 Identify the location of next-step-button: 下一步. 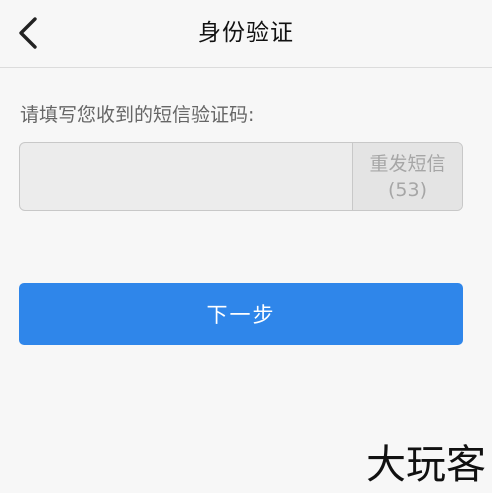
(241, 314).